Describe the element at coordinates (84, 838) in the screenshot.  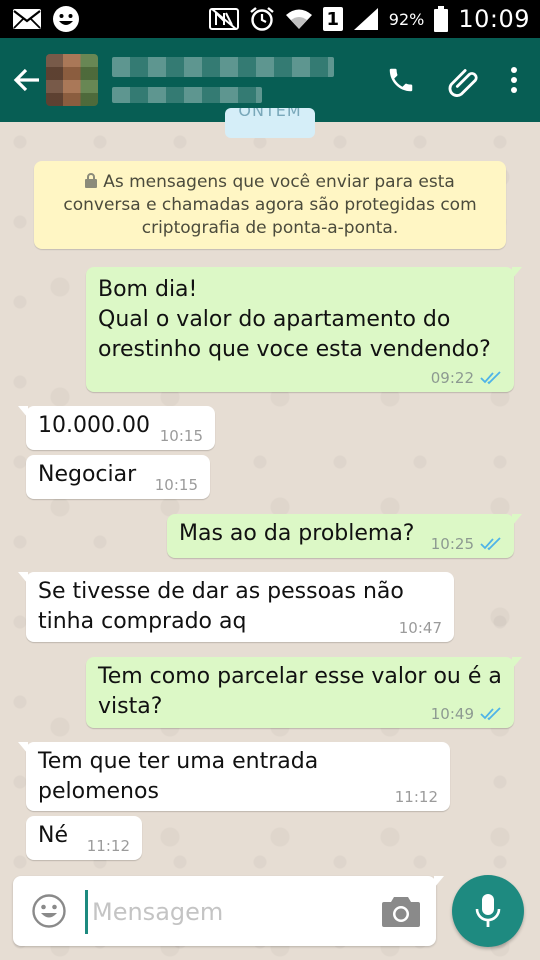
I see `message-bubble-incoming: Né 11:12` at that location.